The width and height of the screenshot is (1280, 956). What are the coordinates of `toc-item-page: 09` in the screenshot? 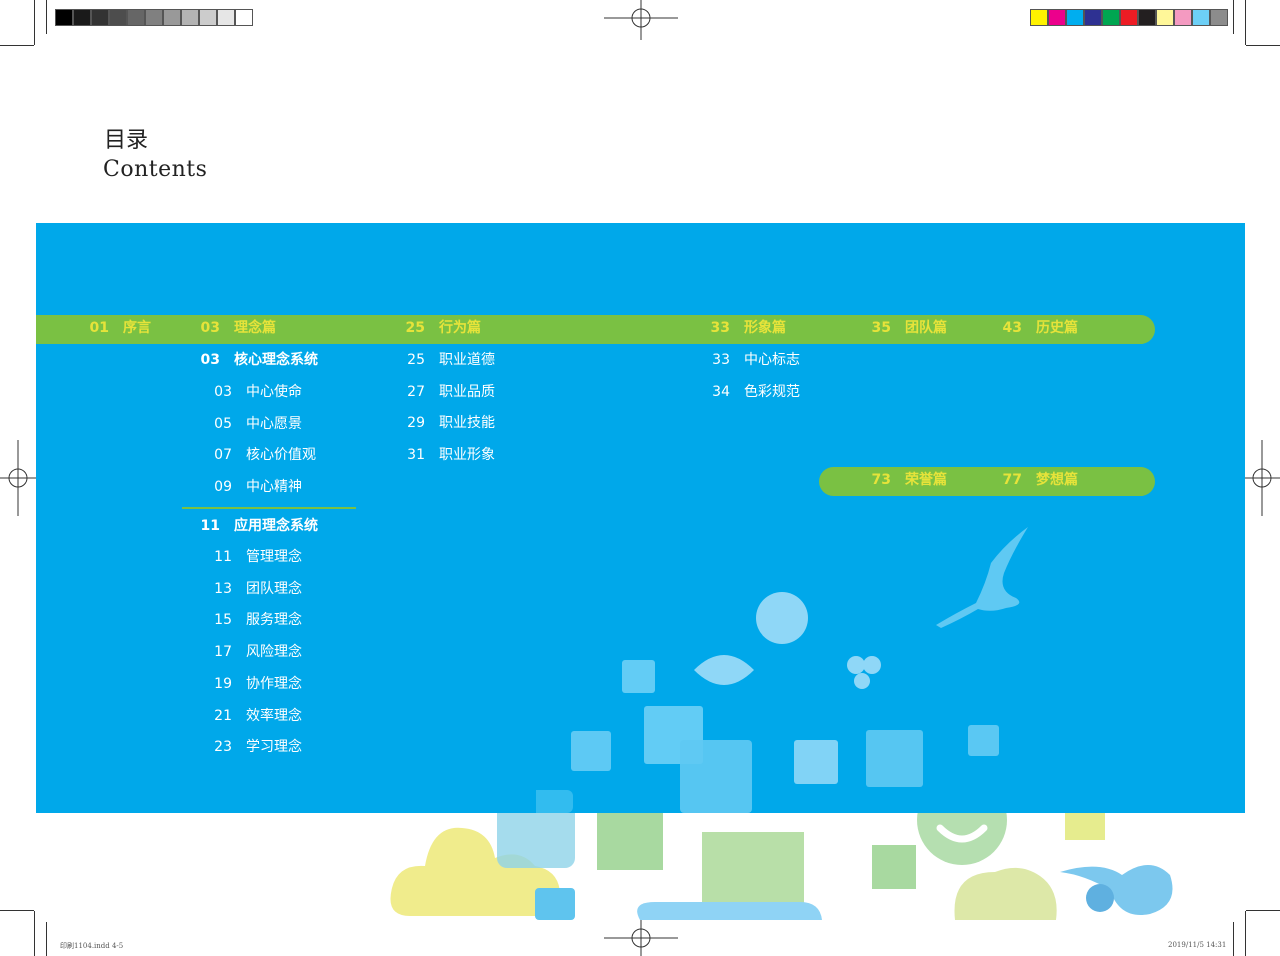 It's located at (217, 487).